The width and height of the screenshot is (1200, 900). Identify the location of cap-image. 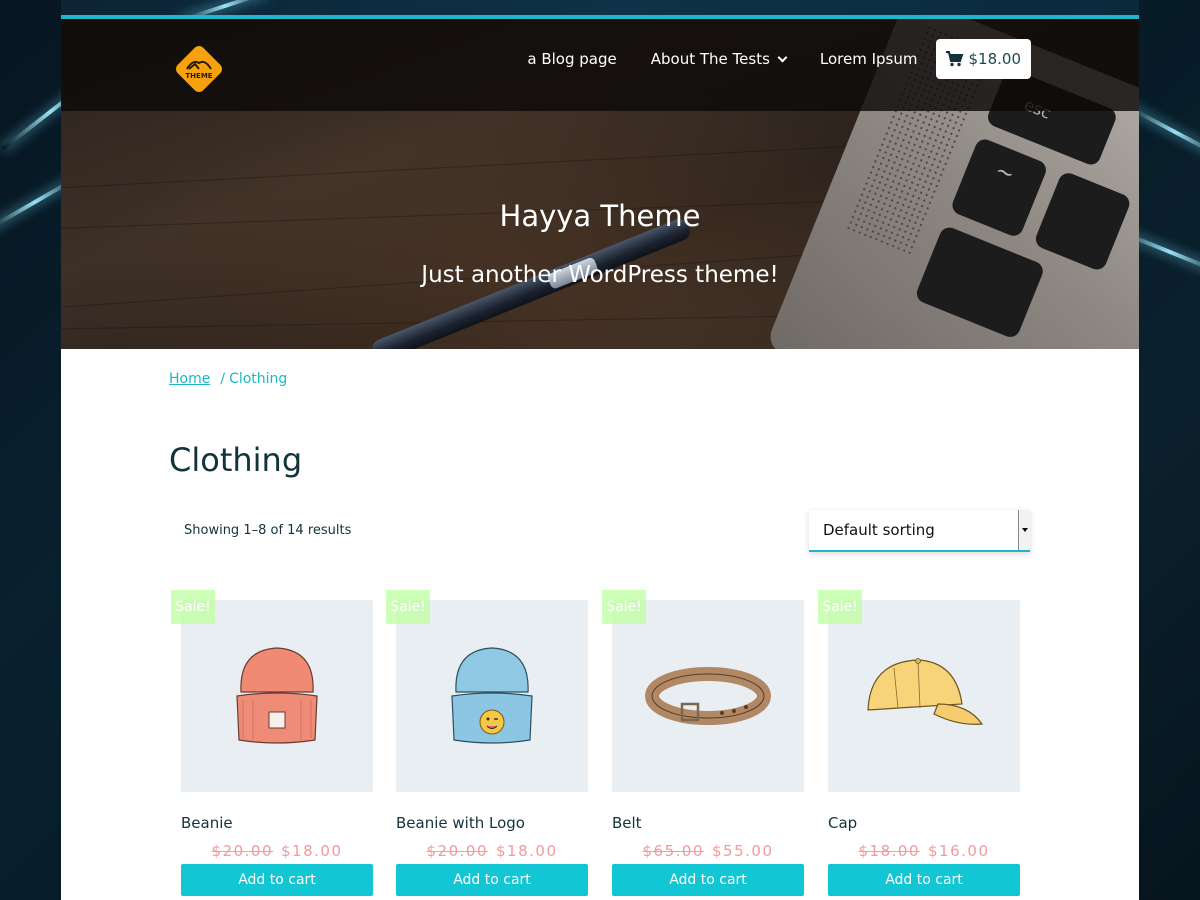
(925, 691).